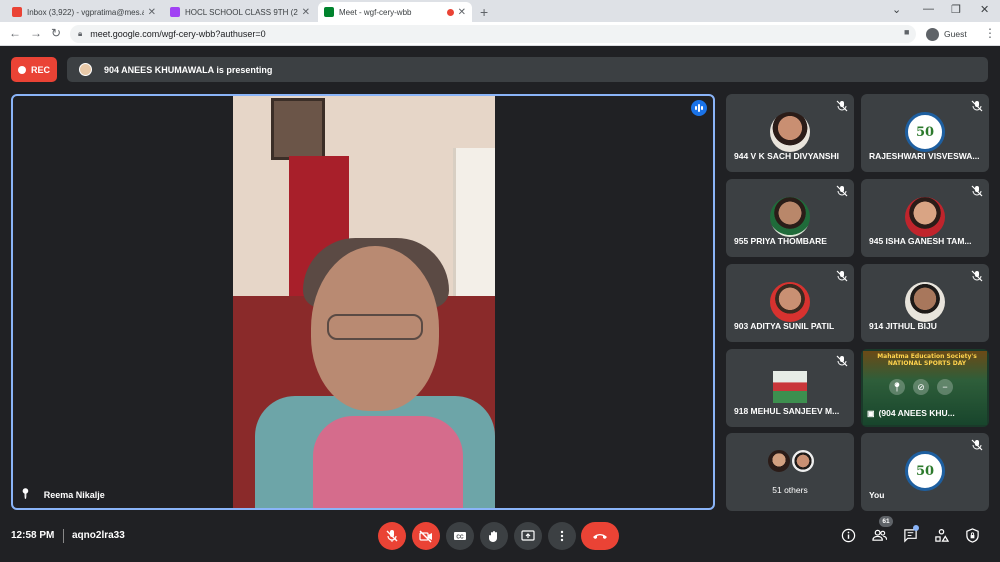 The image size is (1000, 562). What do you see at coordinates (787, 156) in the screenshot?
I see `participant-name: 944 V K SACH DIVYANSHI` at bounding box center [787, 156].